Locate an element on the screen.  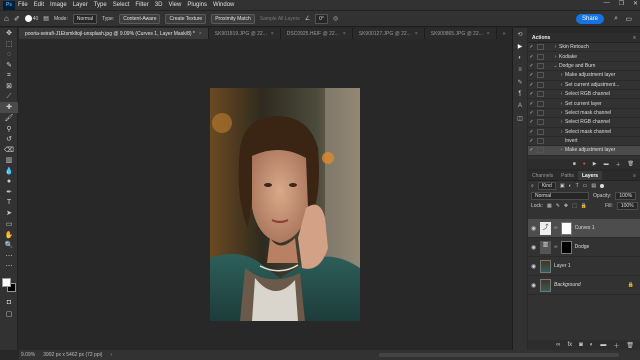
menu-type: Type is located at coordinates (100, 5).